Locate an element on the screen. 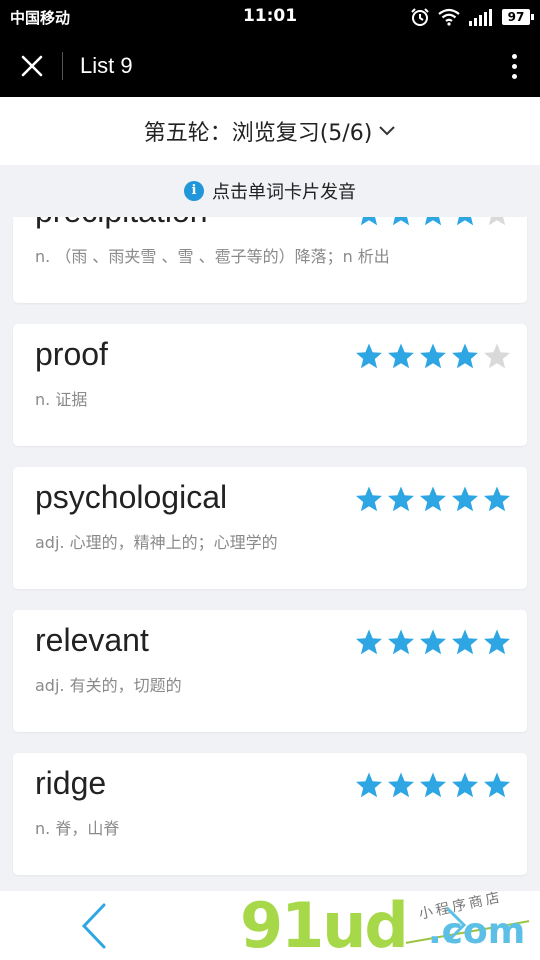 This screenshot has width=540, height=960. chevron-left-icon is located at coordinates (93, 926).